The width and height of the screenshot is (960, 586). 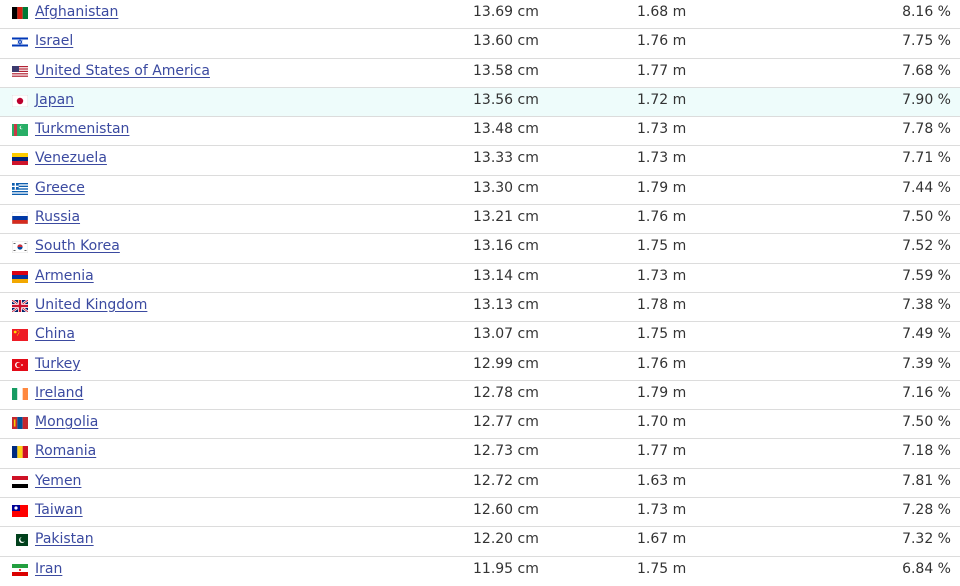 What do you see at coordinates (48, 569) in the screenshot?
I see `country-link: Iran` at bounding box center [48, 569].